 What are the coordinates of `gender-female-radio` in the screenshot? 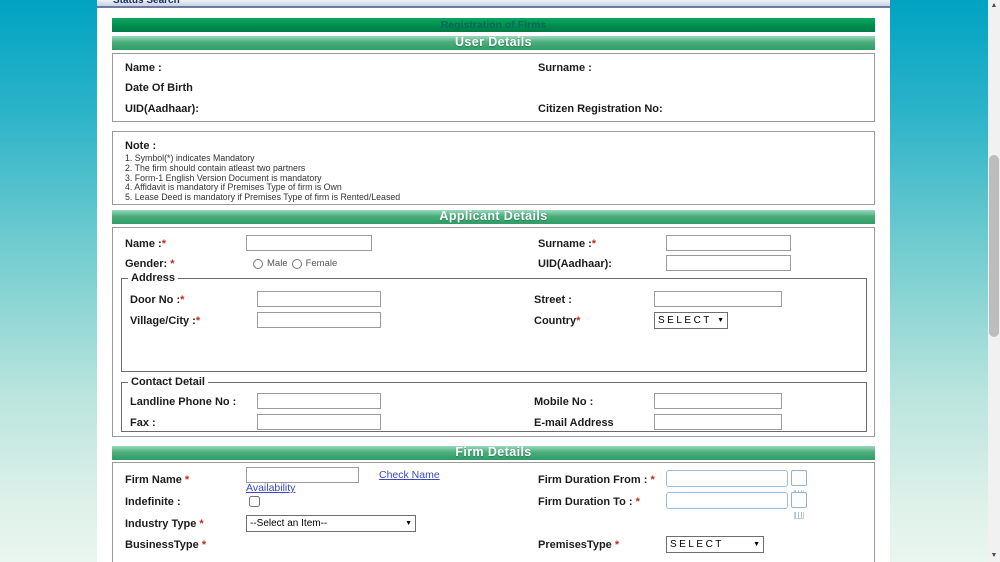 It's located at (296, 263).